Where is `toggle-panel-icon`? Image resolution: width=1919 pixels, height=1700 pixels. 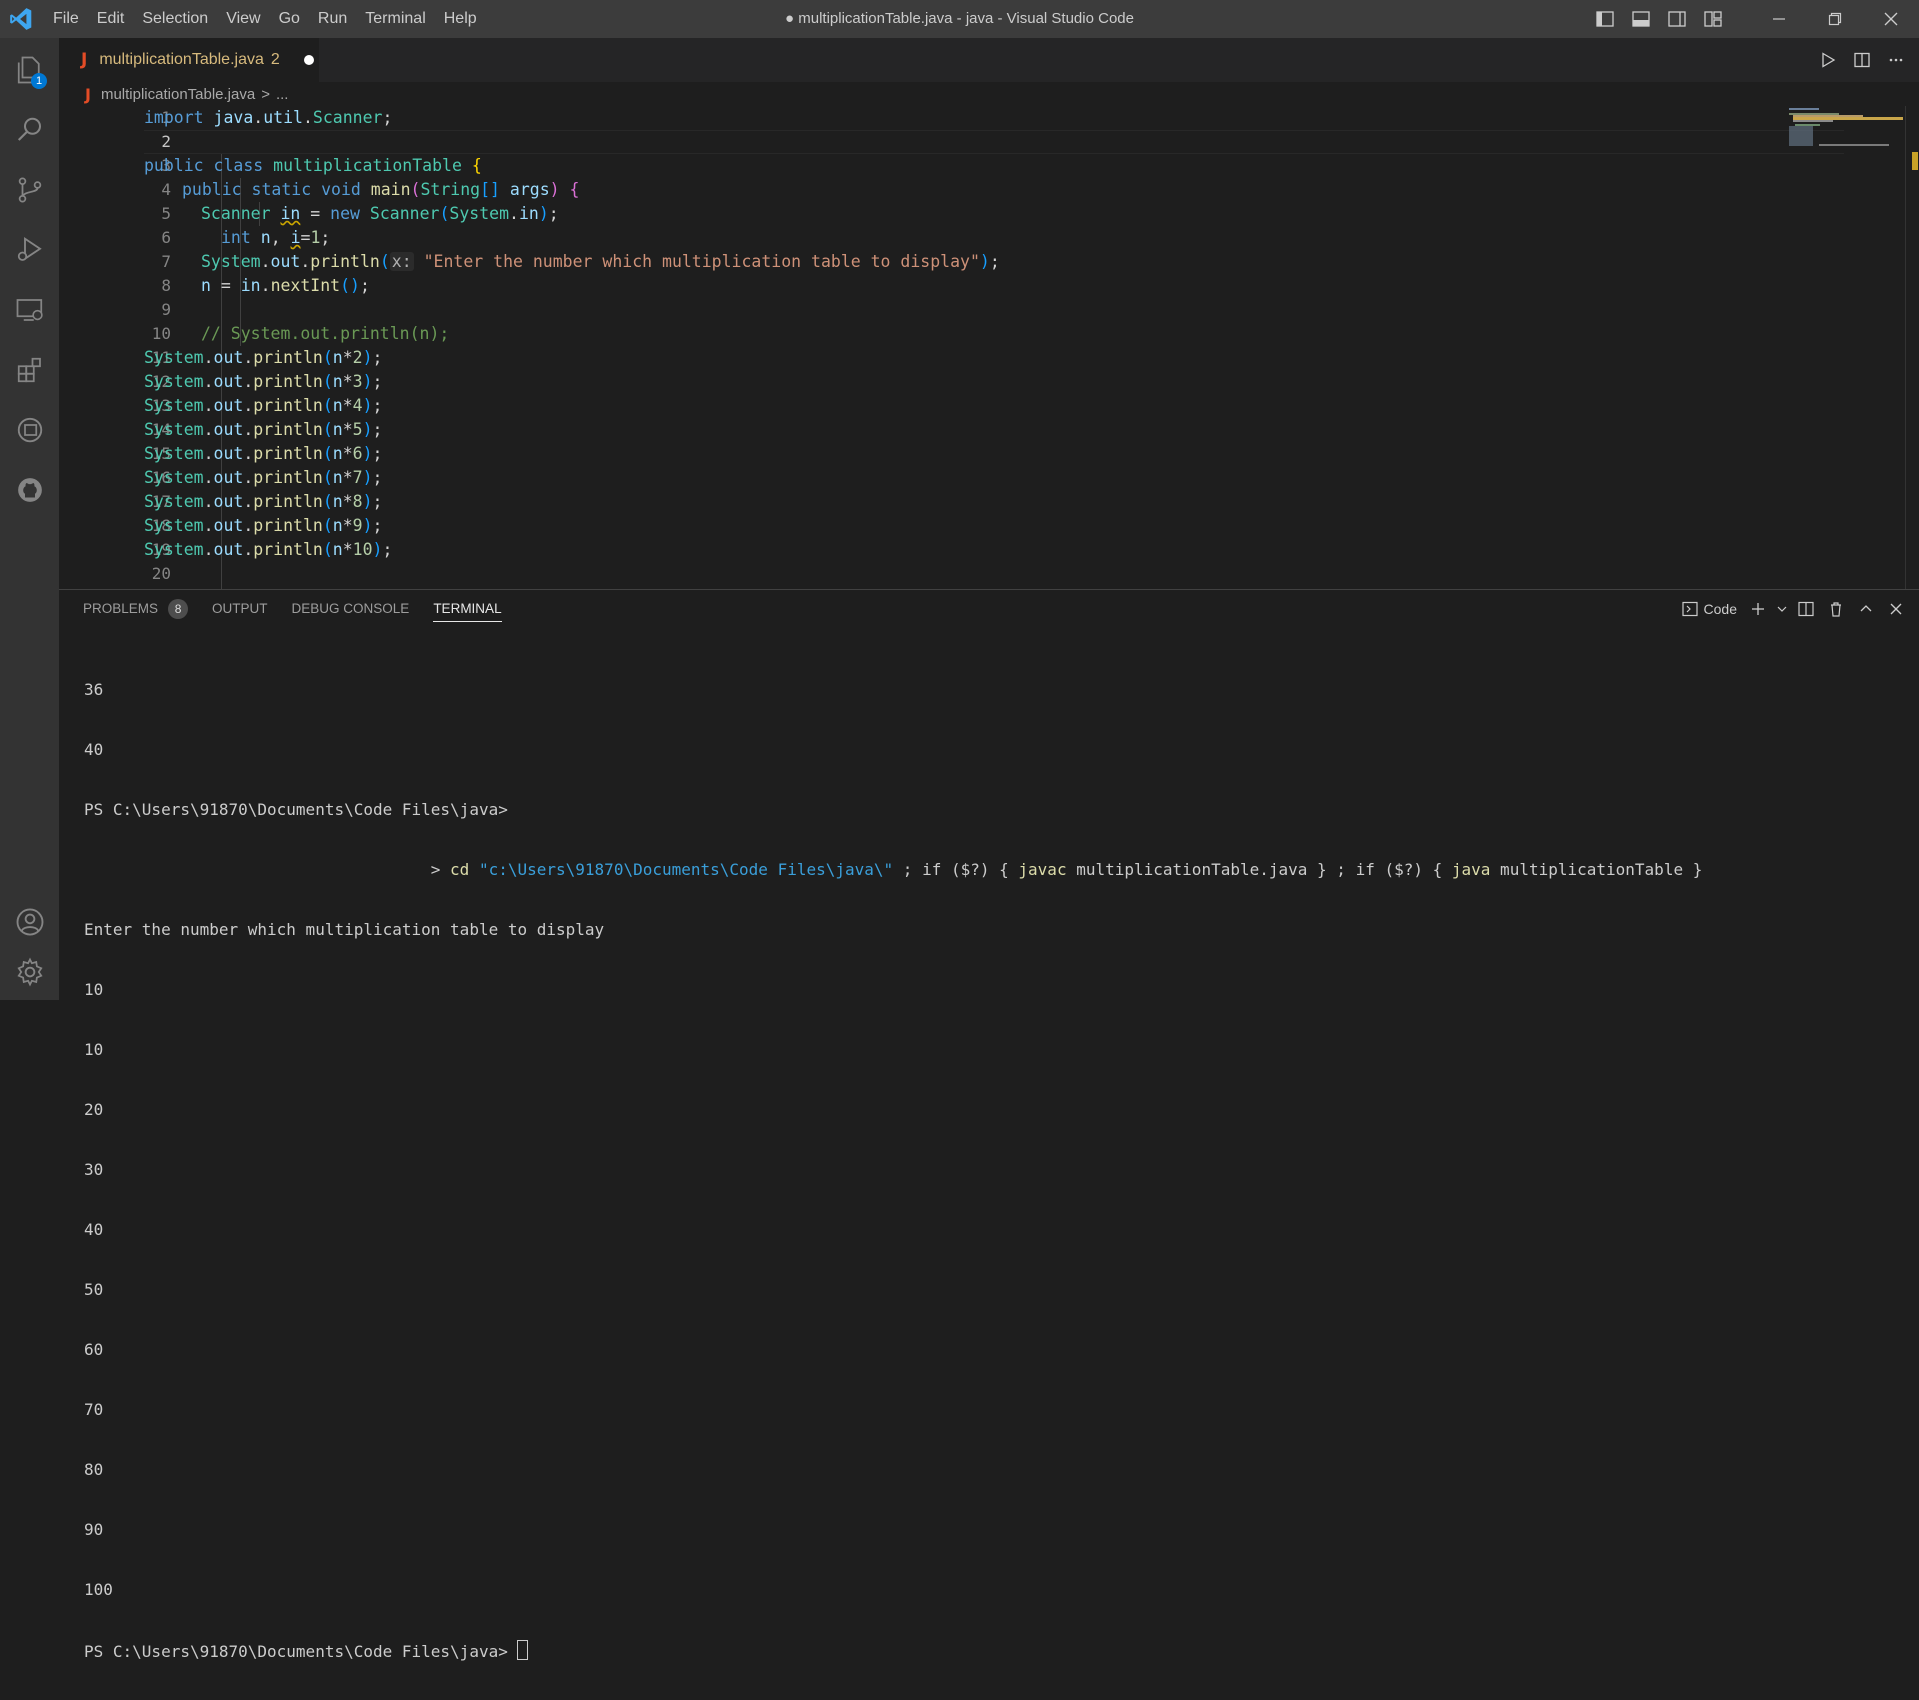 toggle-panel-icon is located at coordinates (1641, 19).